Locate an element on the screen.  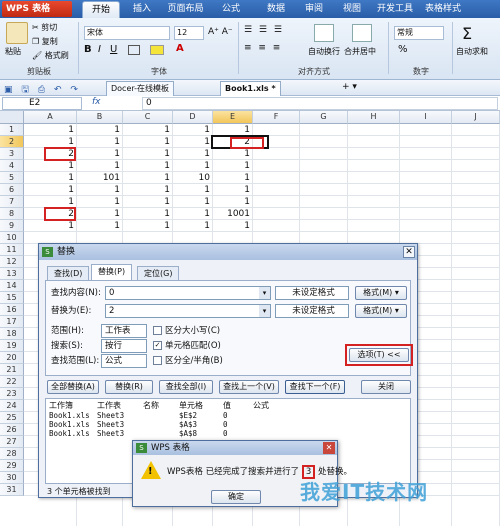
menu-tab: 开始 is located at coordinates (101, 9).